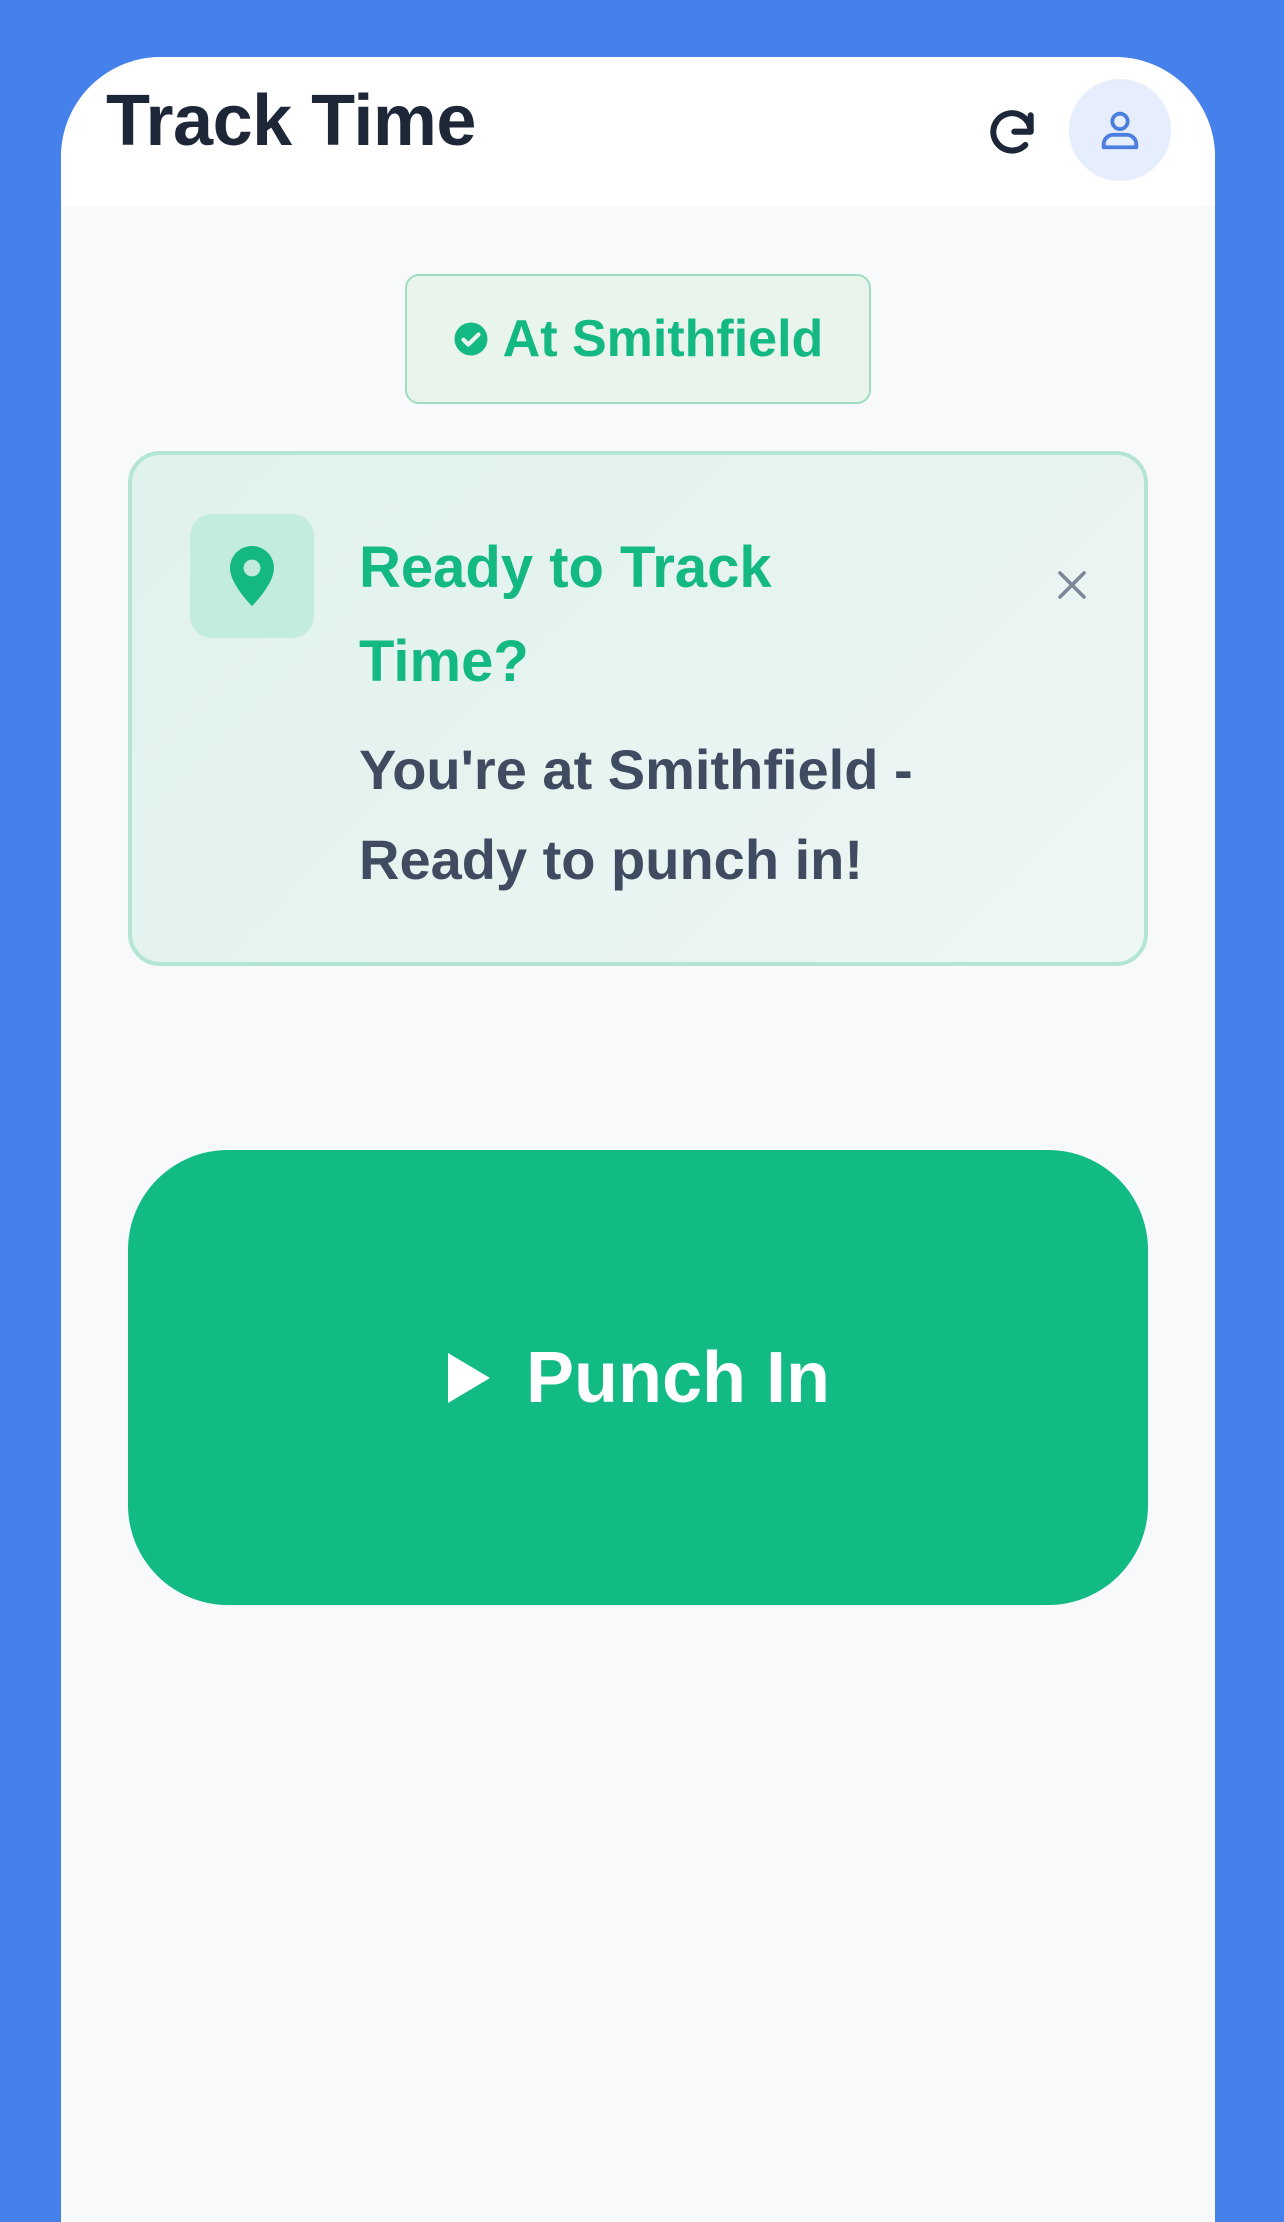 Image resolution: width=1284 pixels, height=2222 pixels. I want to click on punch-in-label: Punch In, so click(678, 1377).